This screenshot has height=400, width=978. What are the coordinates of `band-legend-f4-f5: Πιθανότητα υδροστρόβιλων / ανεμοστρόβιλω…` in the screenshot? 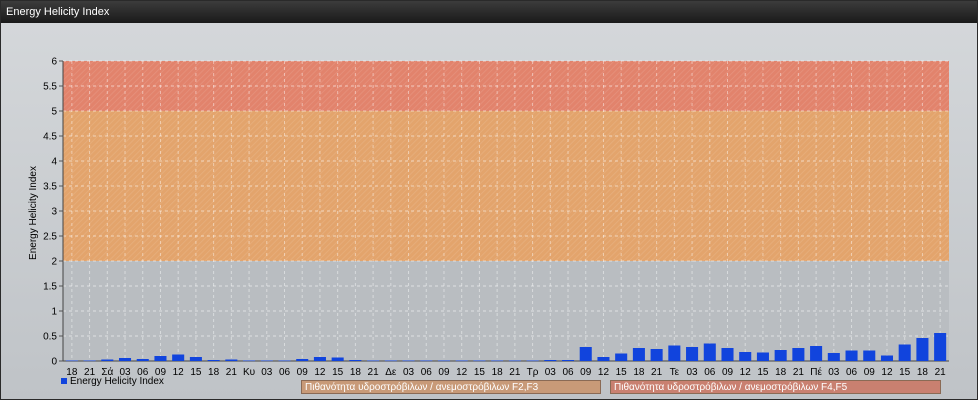 It's located at (775, 387).